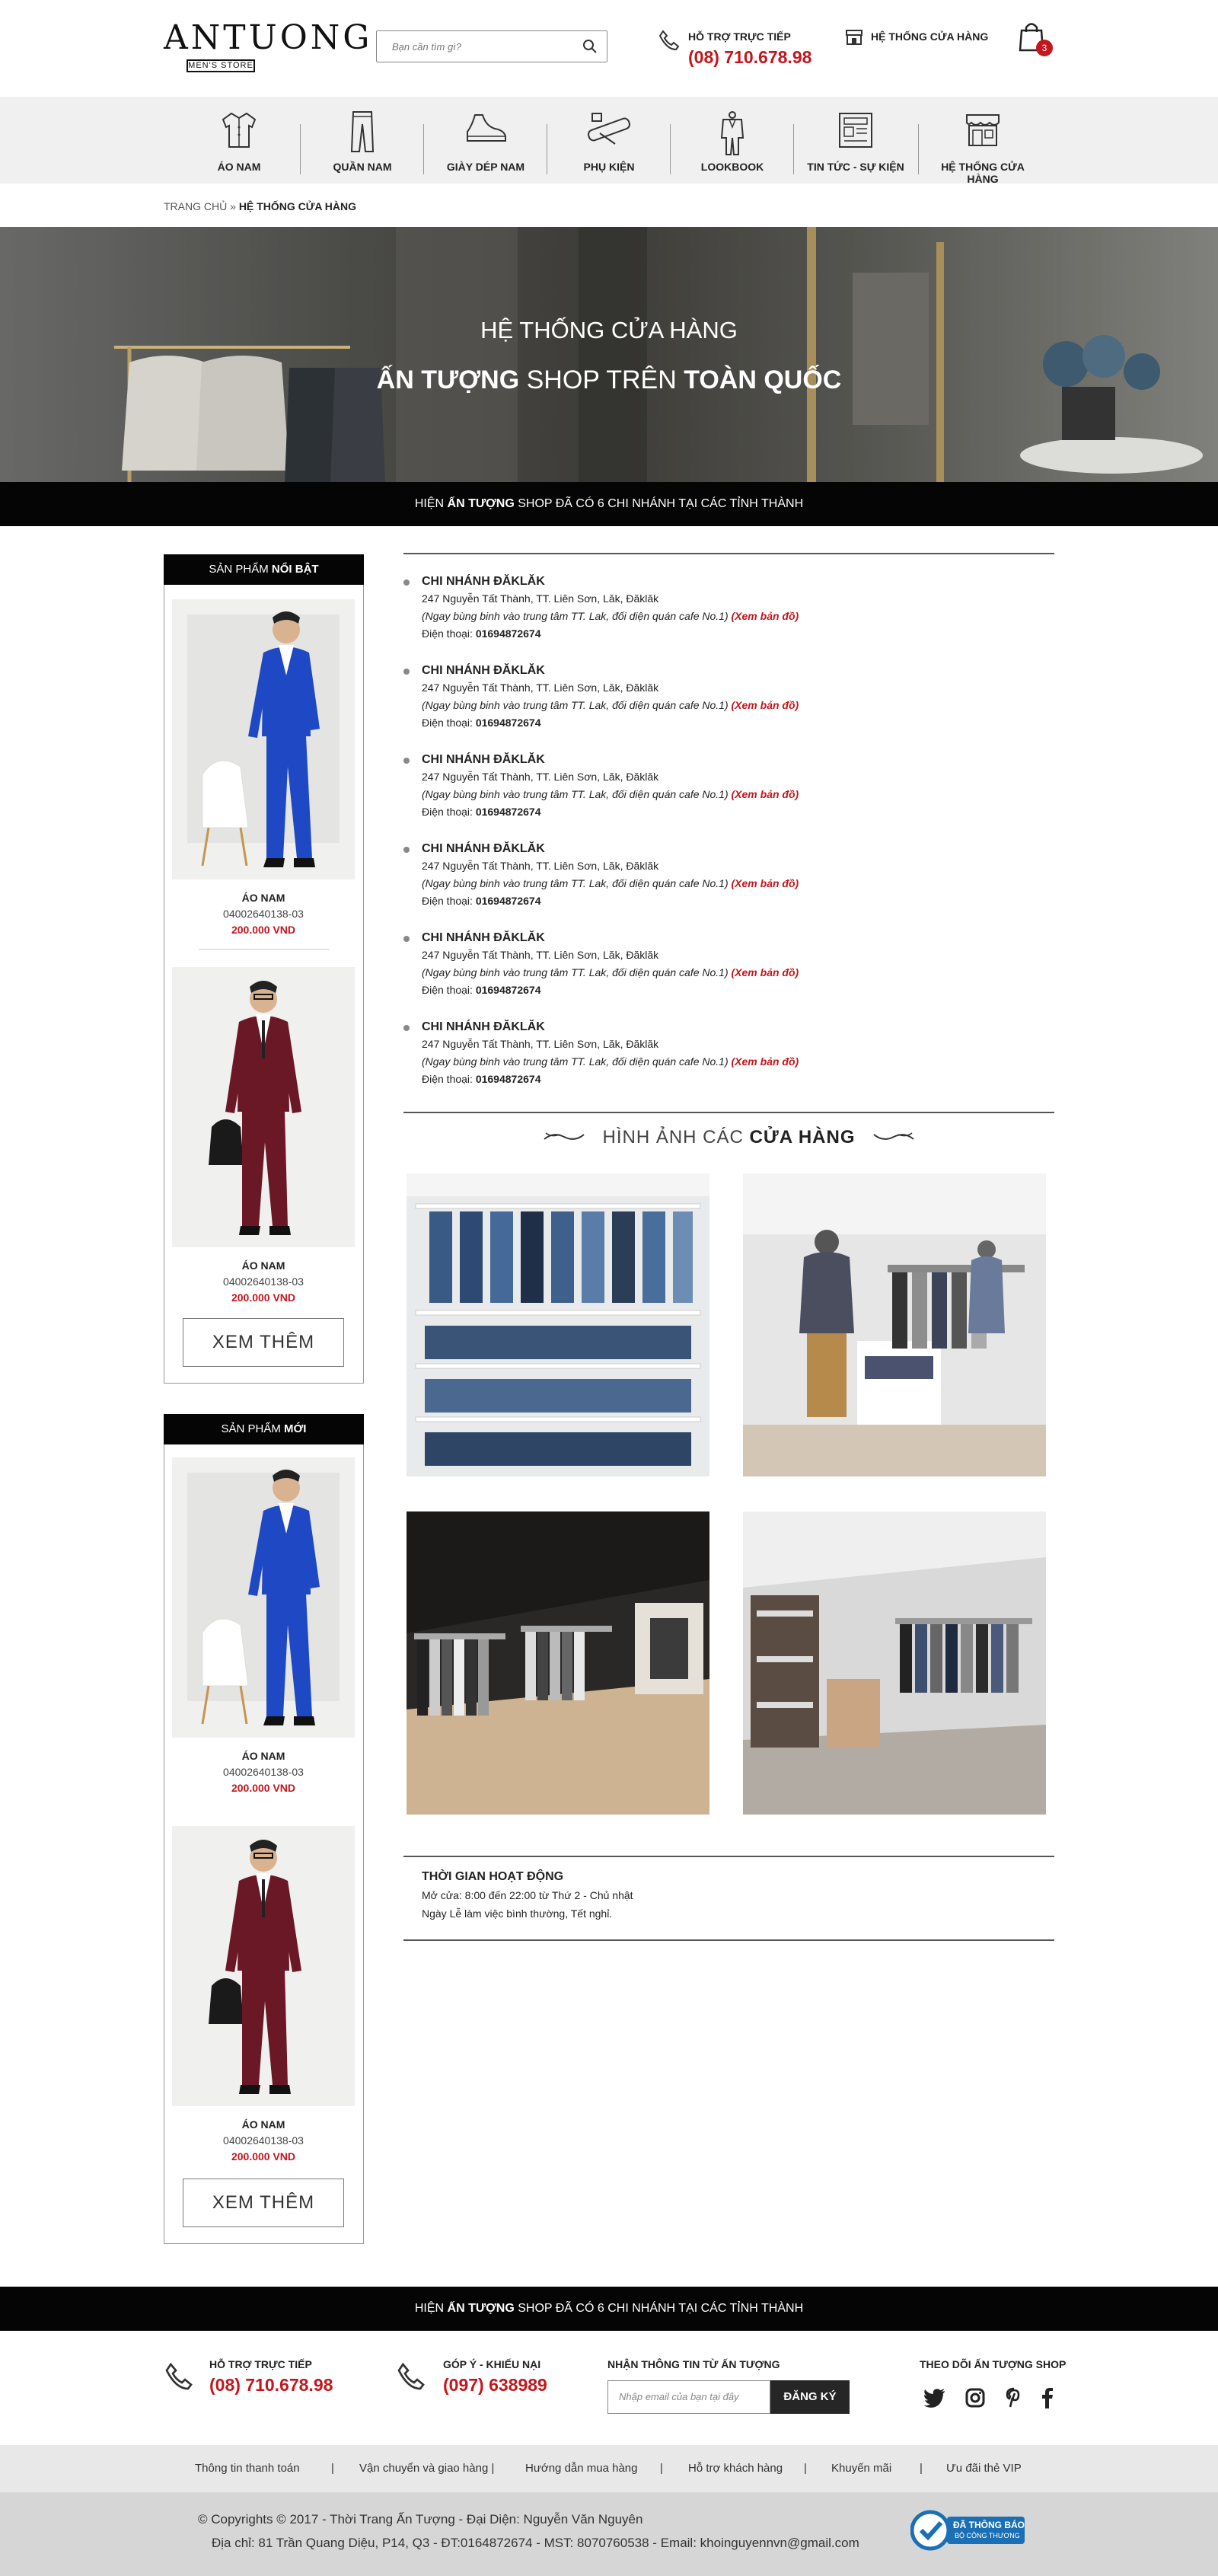  Describe the element at coordinates (856, 140) in the screenshot. I see `nav-item-tin-tuc: TIN TỨC - SỰ KIỆN` at that location.